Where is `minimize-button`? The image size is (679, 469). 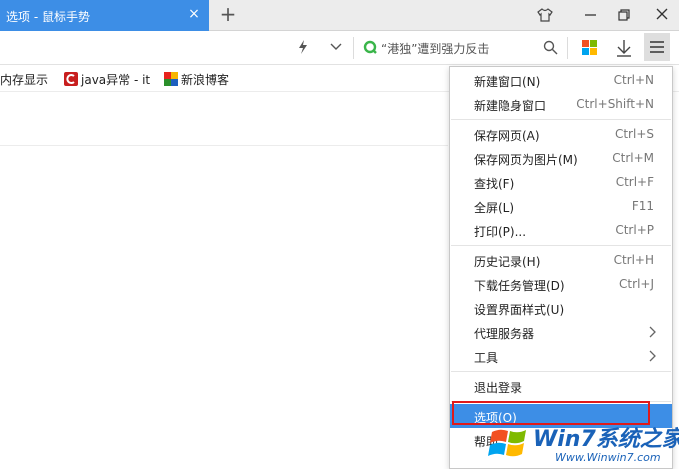
minimize-button is located at coordinates (591, 15).